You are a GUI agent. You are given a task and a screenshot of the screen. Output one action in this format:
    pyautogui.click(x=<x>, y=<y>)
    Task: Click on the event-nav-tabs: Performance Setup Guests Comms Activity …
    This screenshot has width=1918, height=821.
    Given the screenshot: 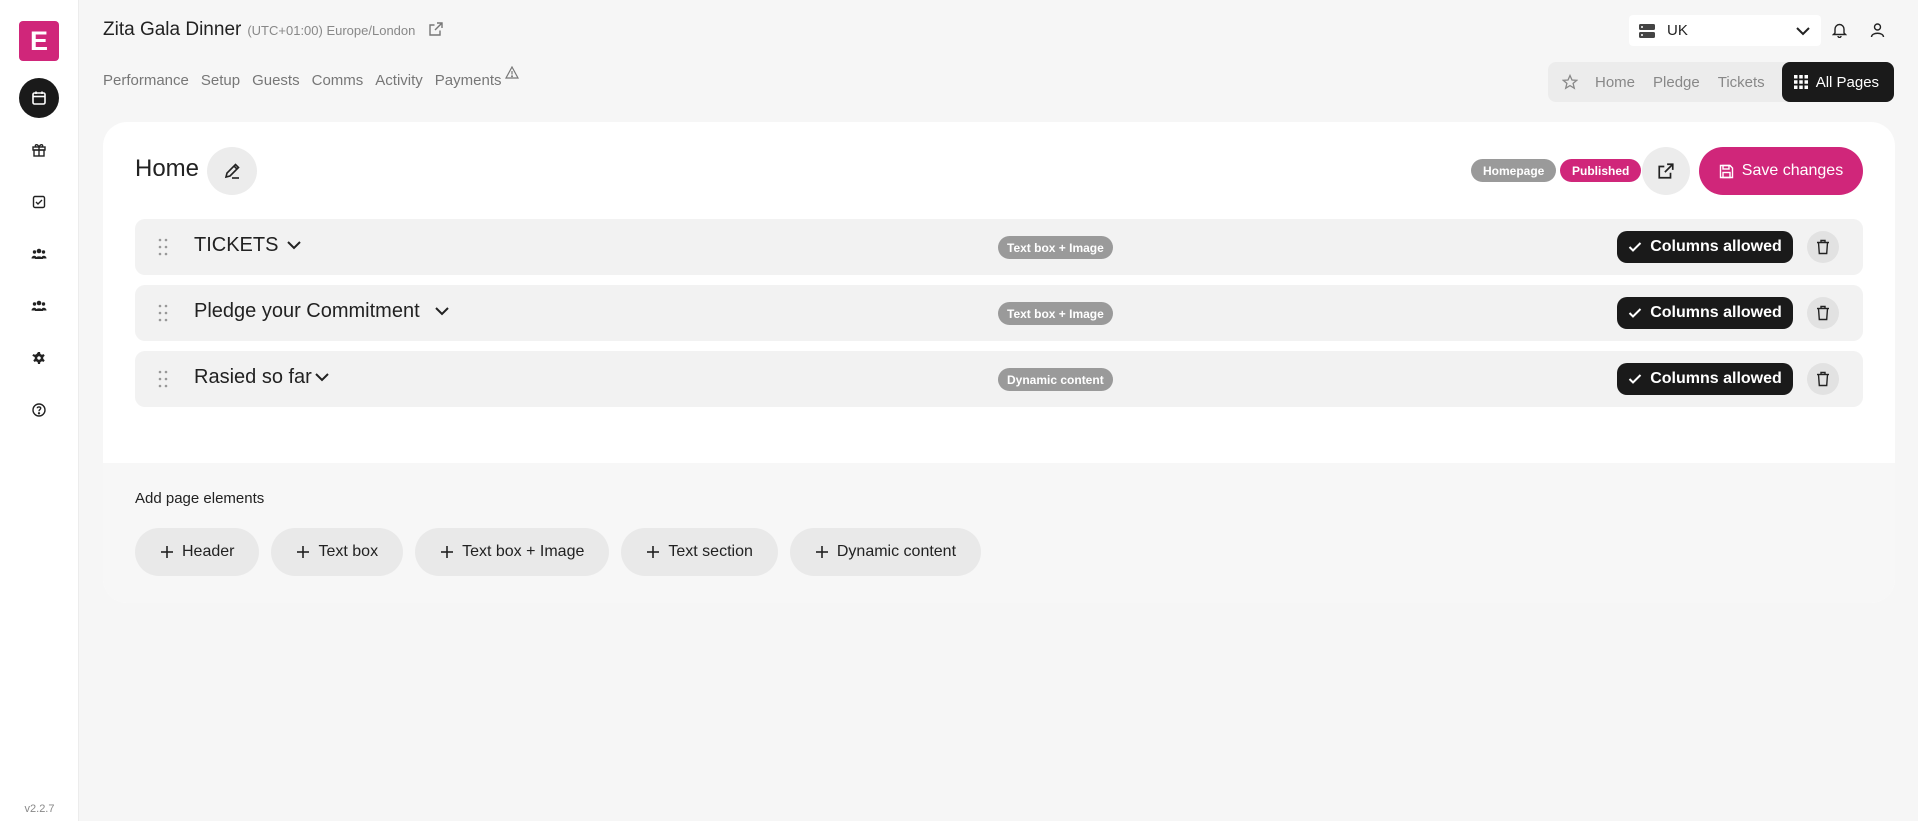 What is the action you would take?
    pyautogui.click(x=311, y=77)
    